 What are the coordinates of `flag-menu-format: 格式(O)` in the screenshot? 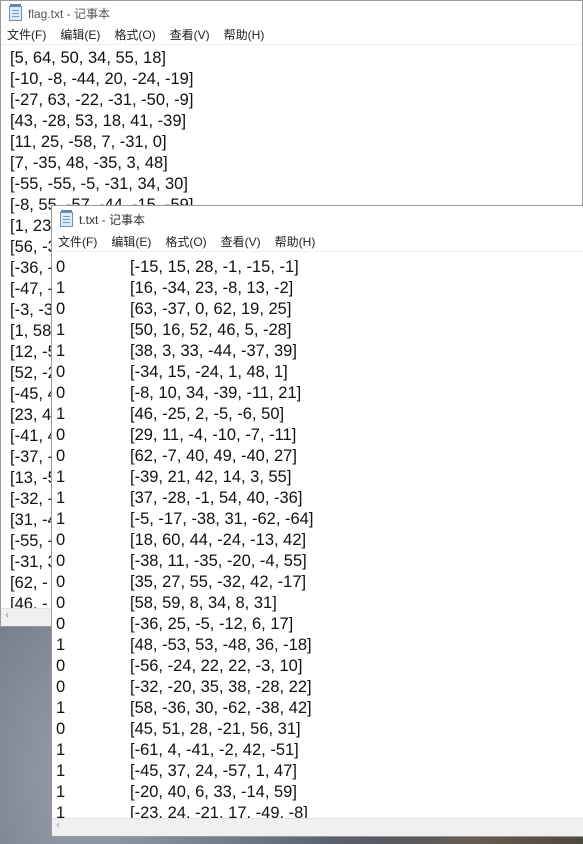 It's located at (134, 34).